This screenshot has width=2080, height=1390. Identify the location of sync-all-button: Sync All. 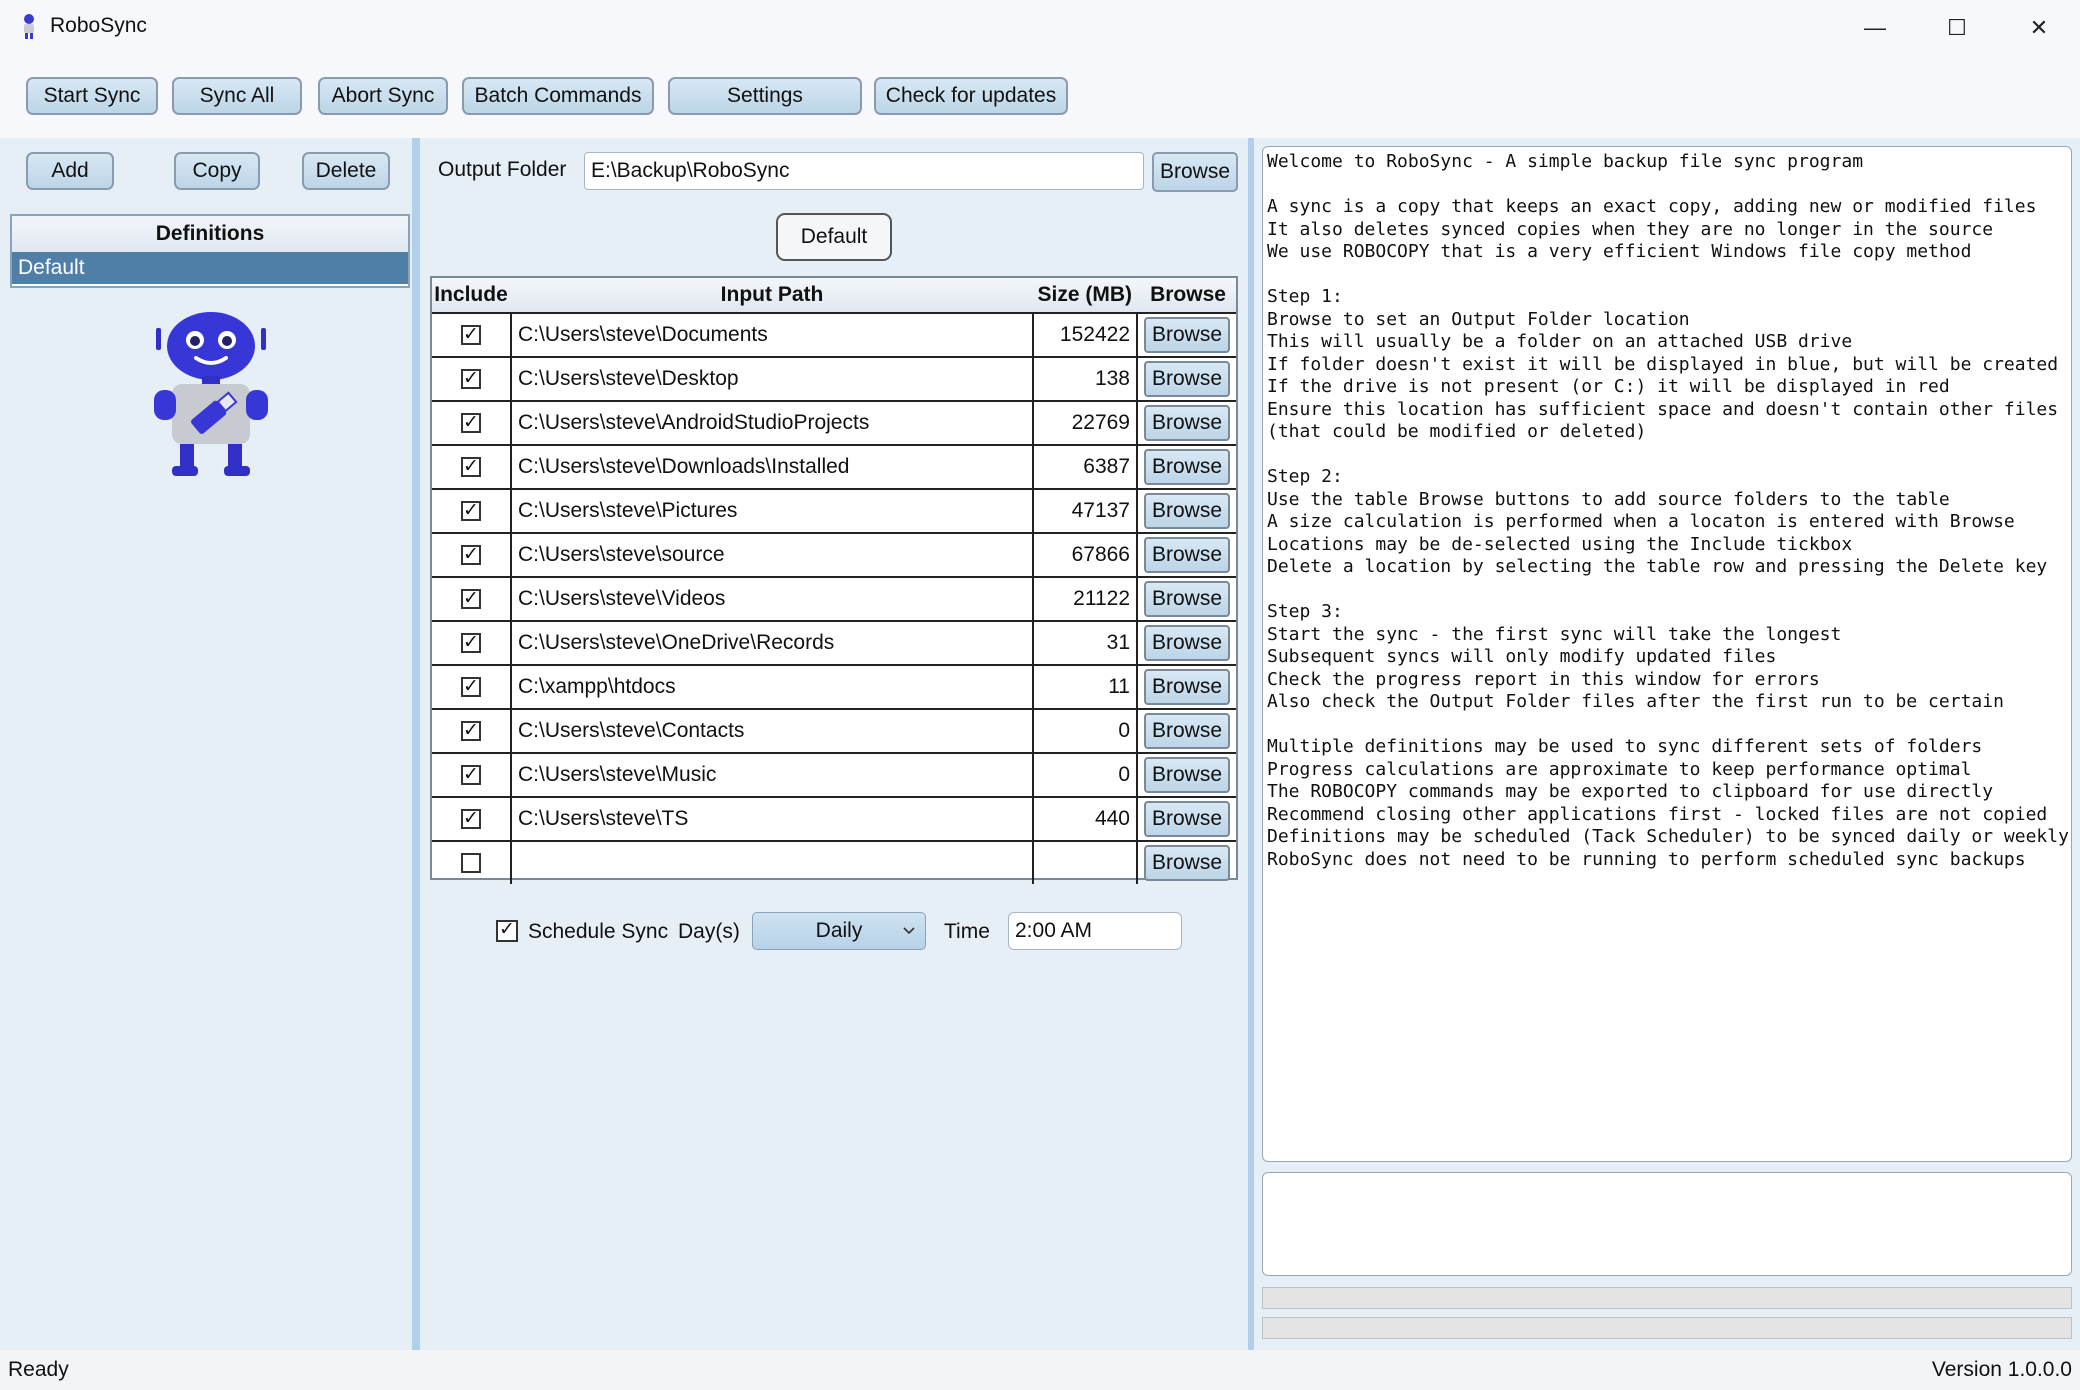
(237, 96).